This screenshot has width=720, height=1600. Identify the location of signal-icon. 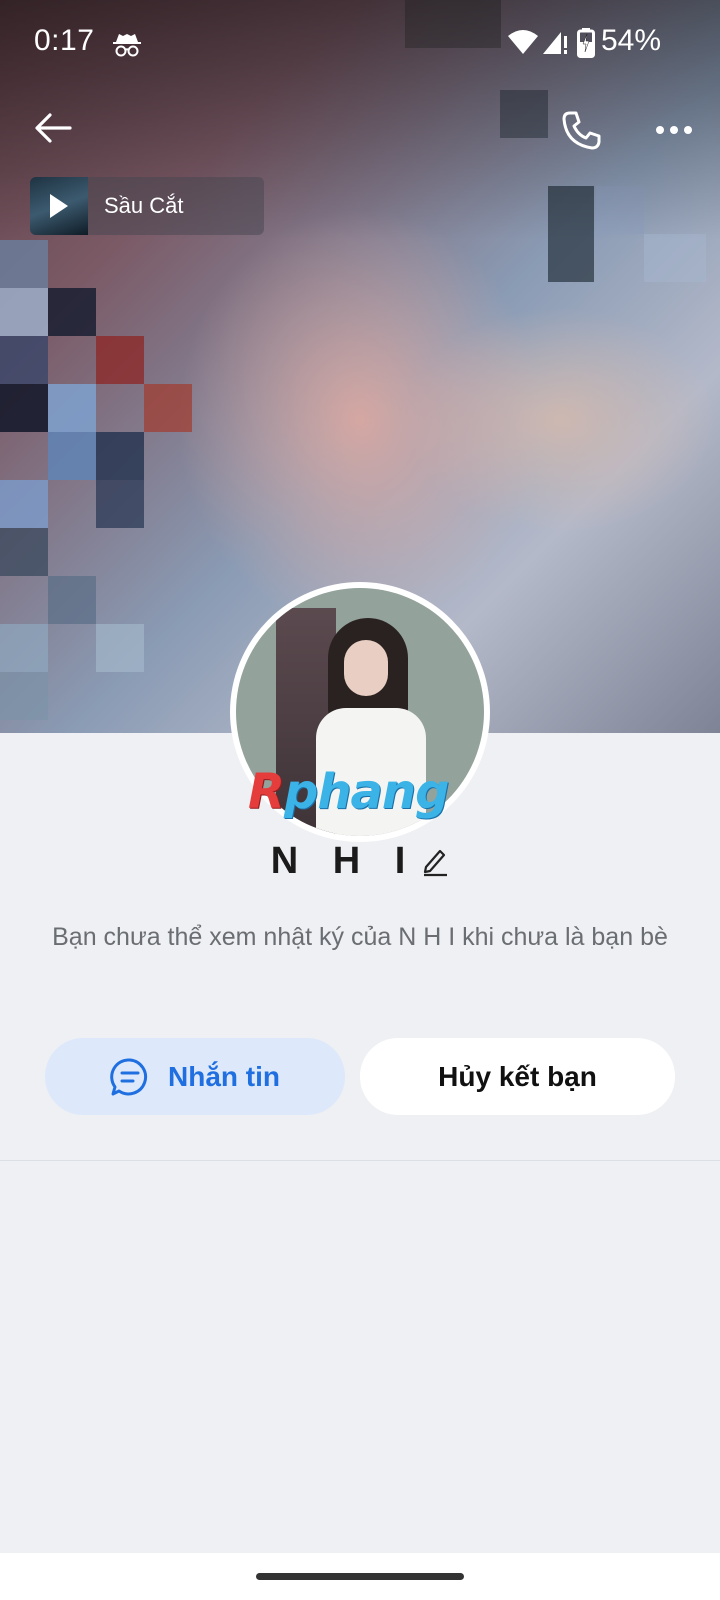
(555, 43).